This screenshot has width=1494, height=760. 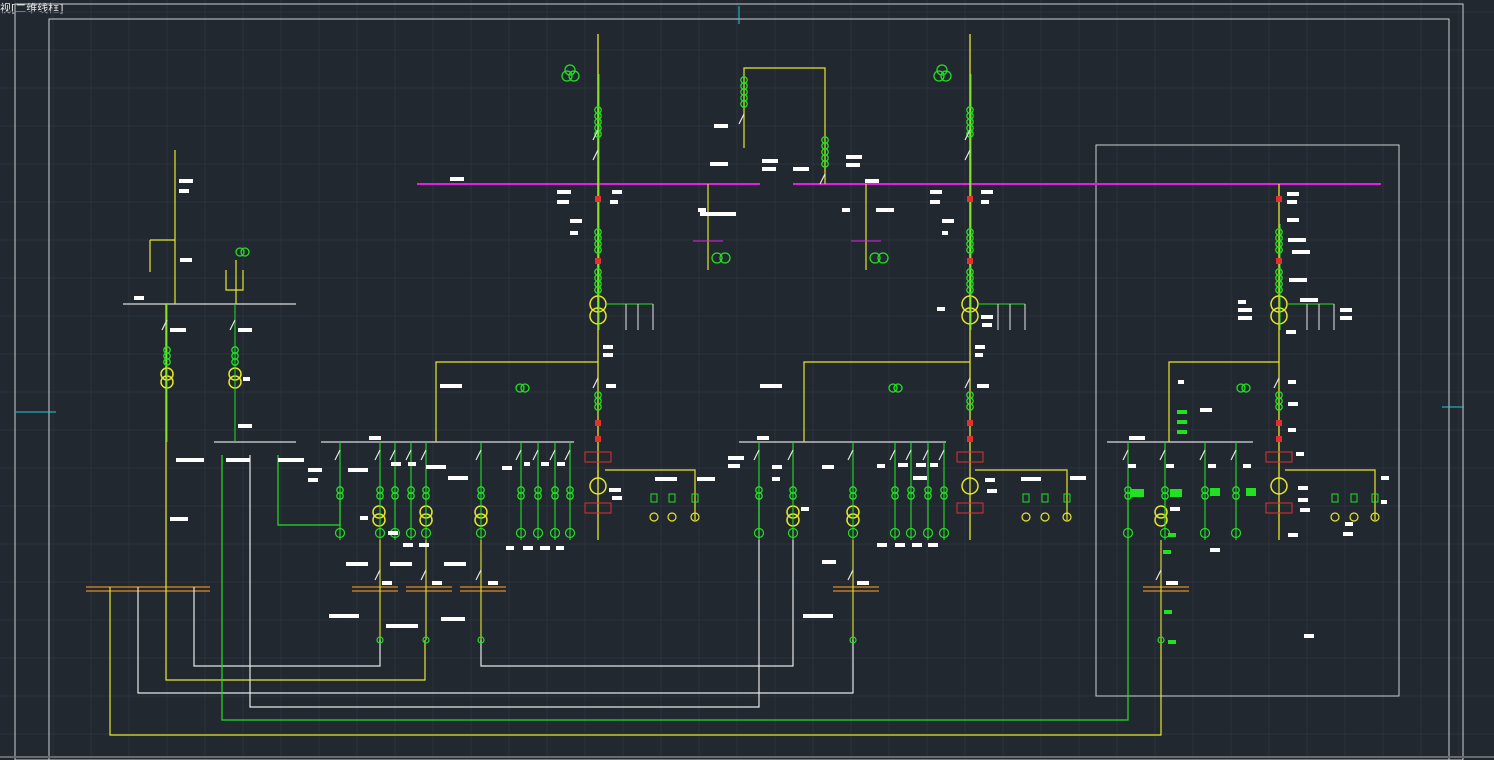 What do you see at coordinates (637, 589) in the screenshot?
I see `lower-busbars` at bounding box center [637, 589].